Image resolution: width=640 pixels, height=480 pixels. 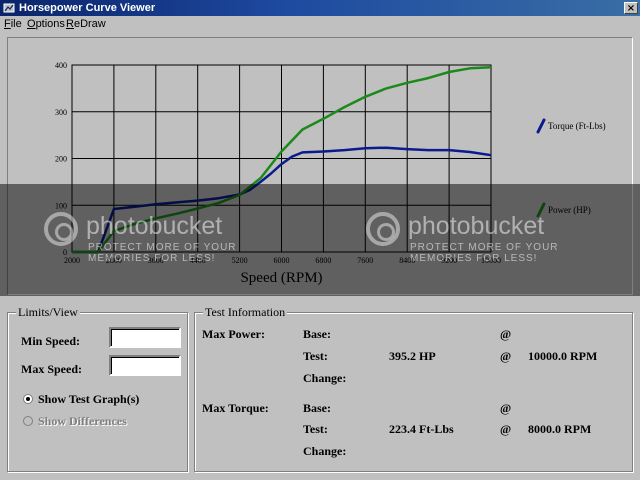 I want to click on torque-test-at: @, so click(x=506, y=429).